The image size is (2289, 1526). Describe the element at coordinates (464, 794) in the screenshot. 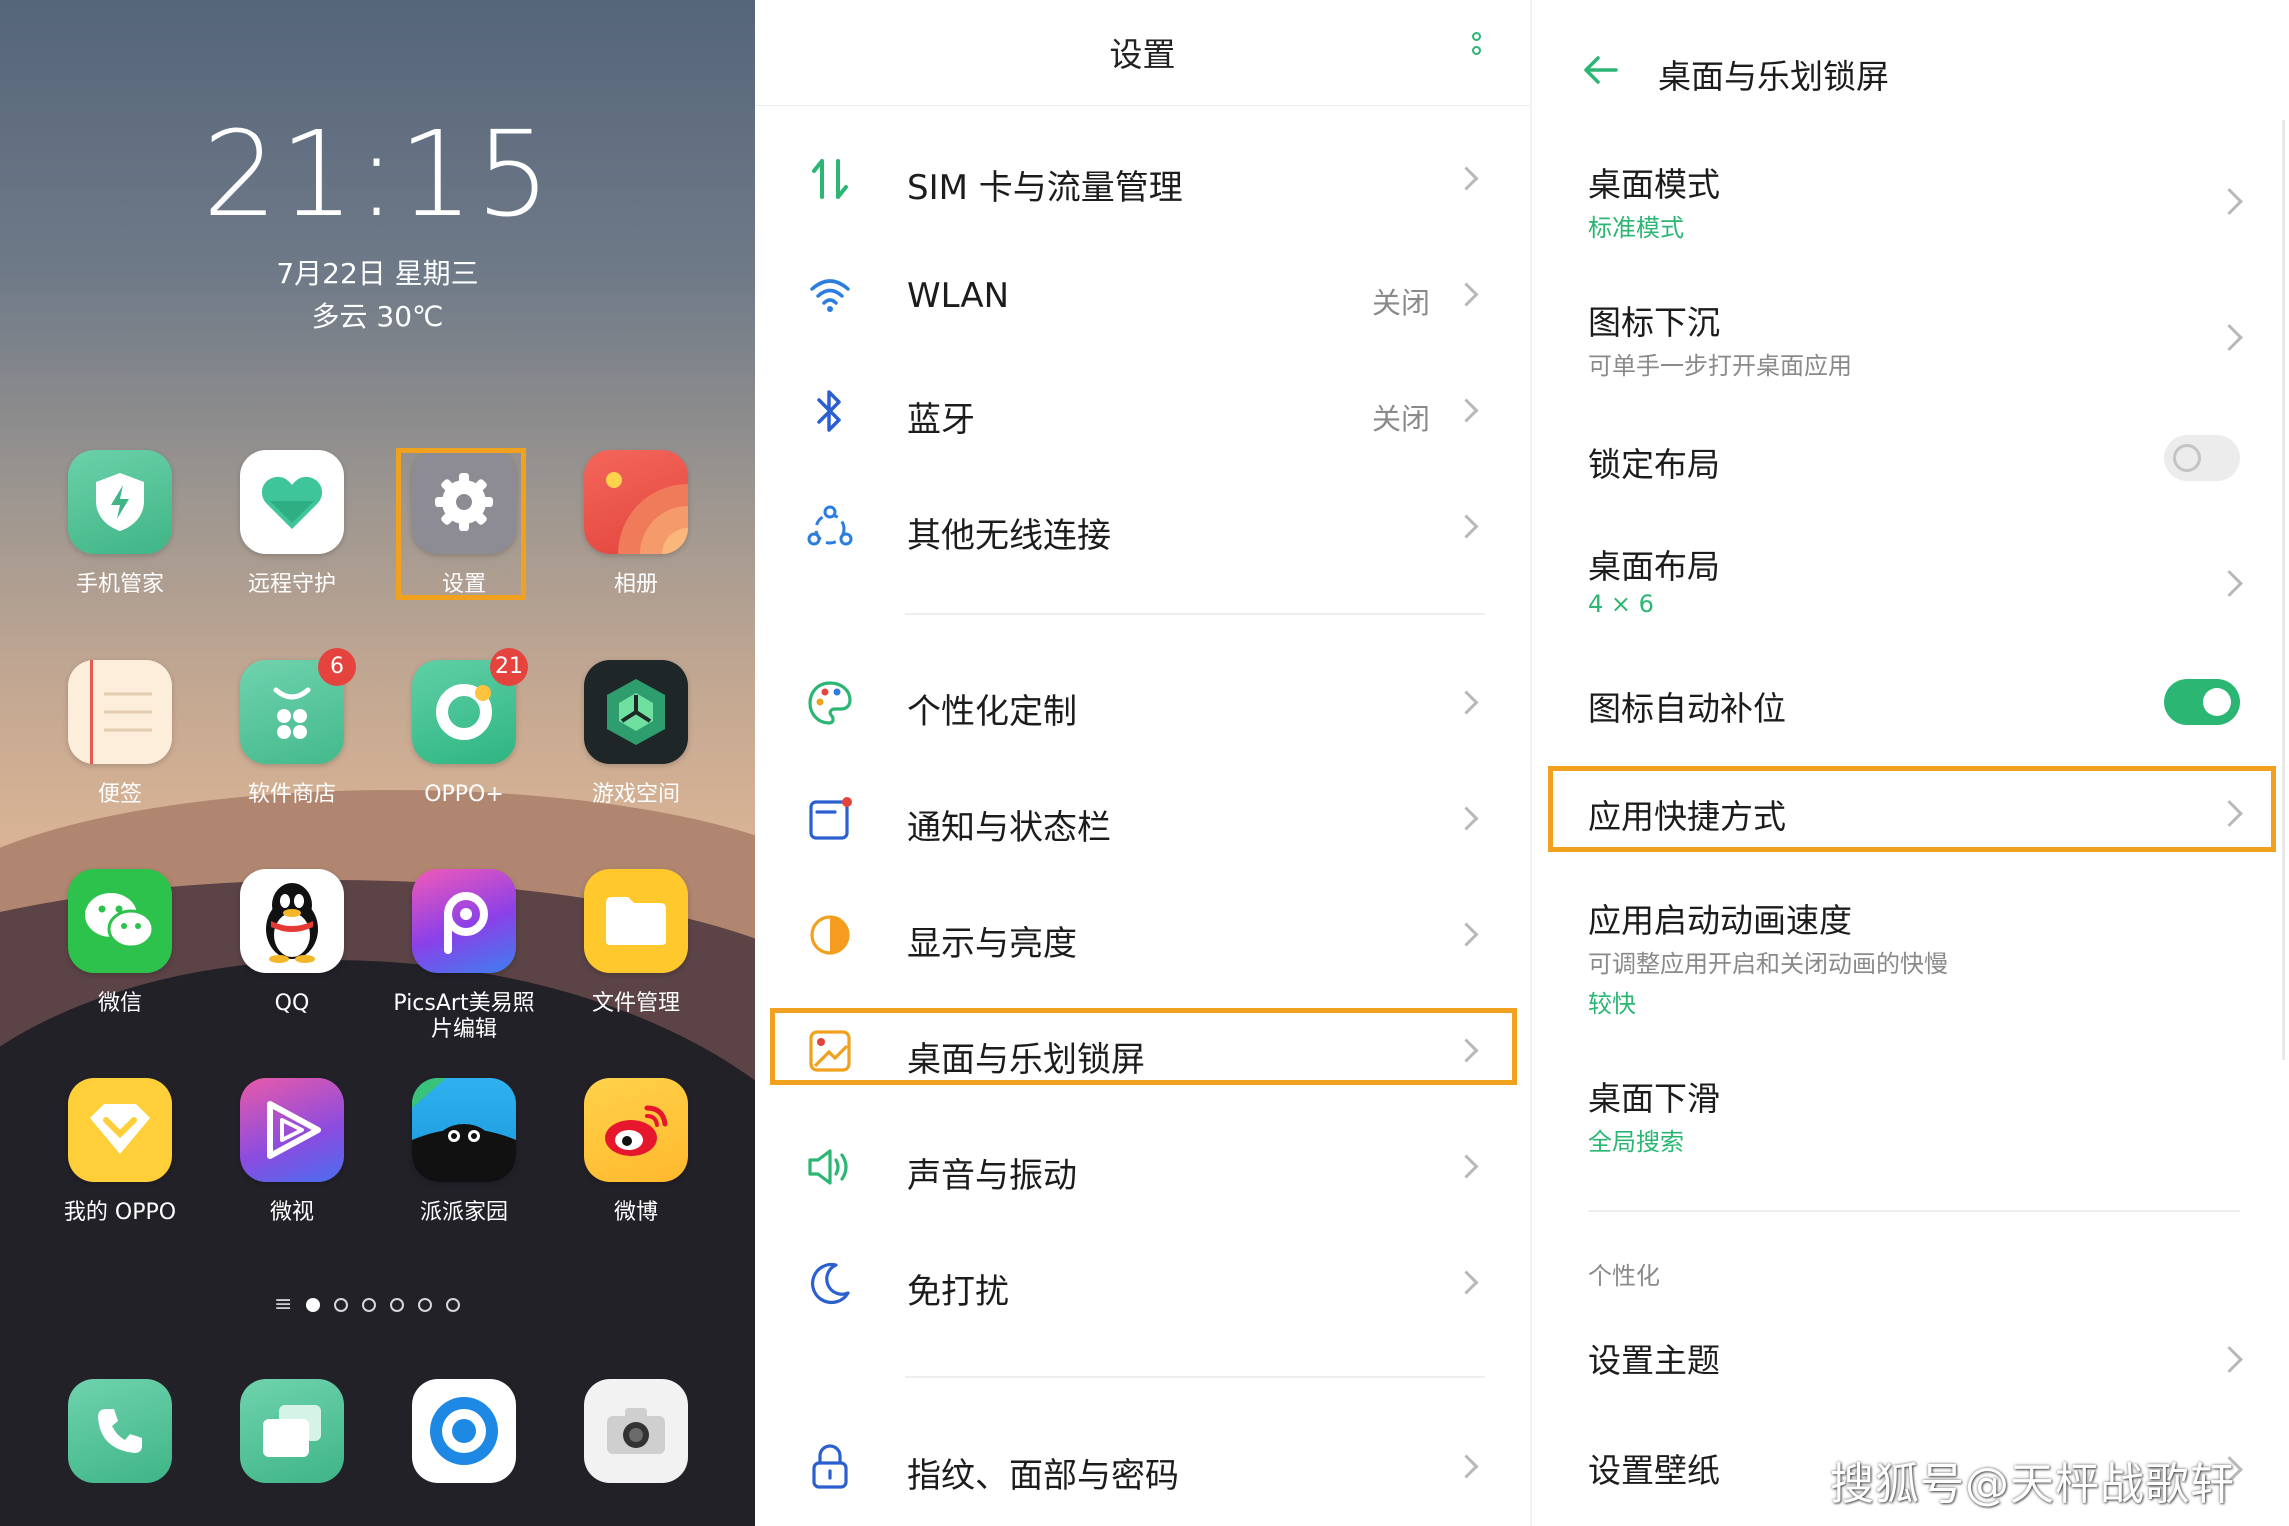

I see `app-label: OPPO+` at that location.